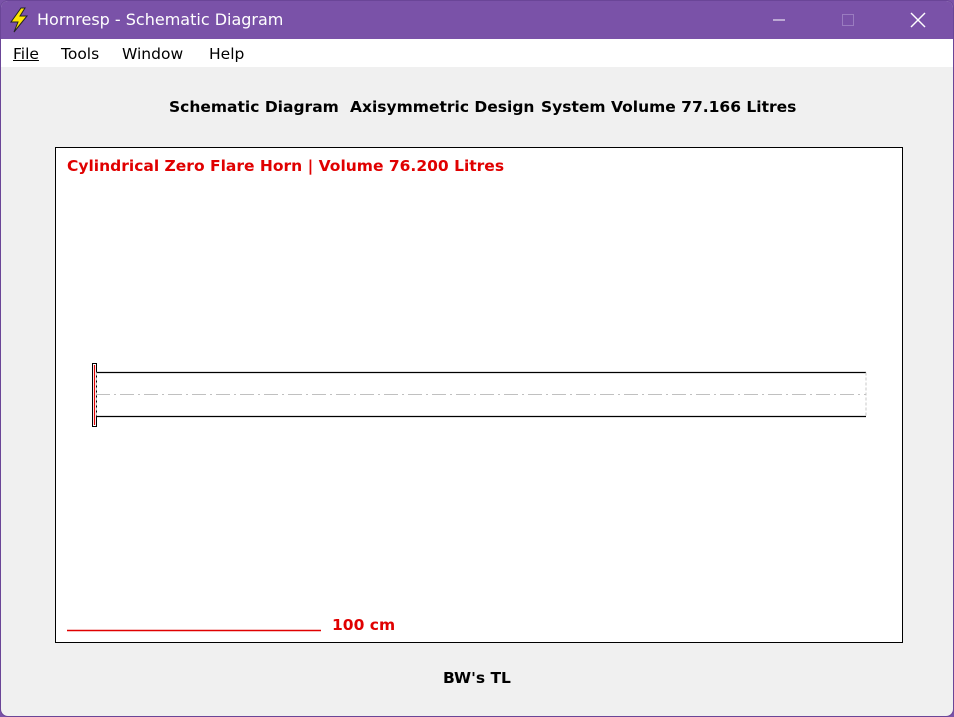 Image resolution: width=954 pixels, height=717 pixels. I want to click on menu-window-label: Window, so click(153, 54).